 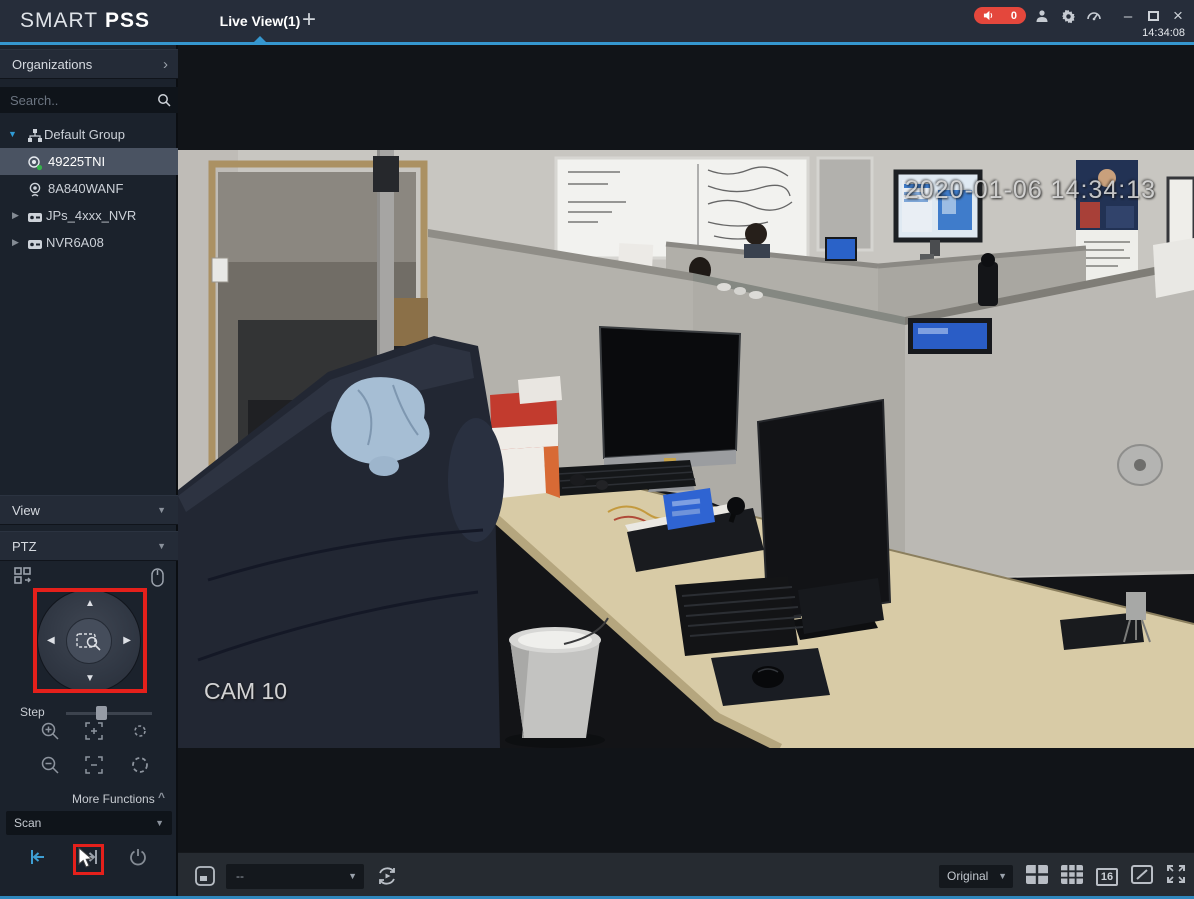 What do you see at coordinates (1142, 876) in the screenshot?
I see `custom-split-button` at bounding box center [1142, 876].